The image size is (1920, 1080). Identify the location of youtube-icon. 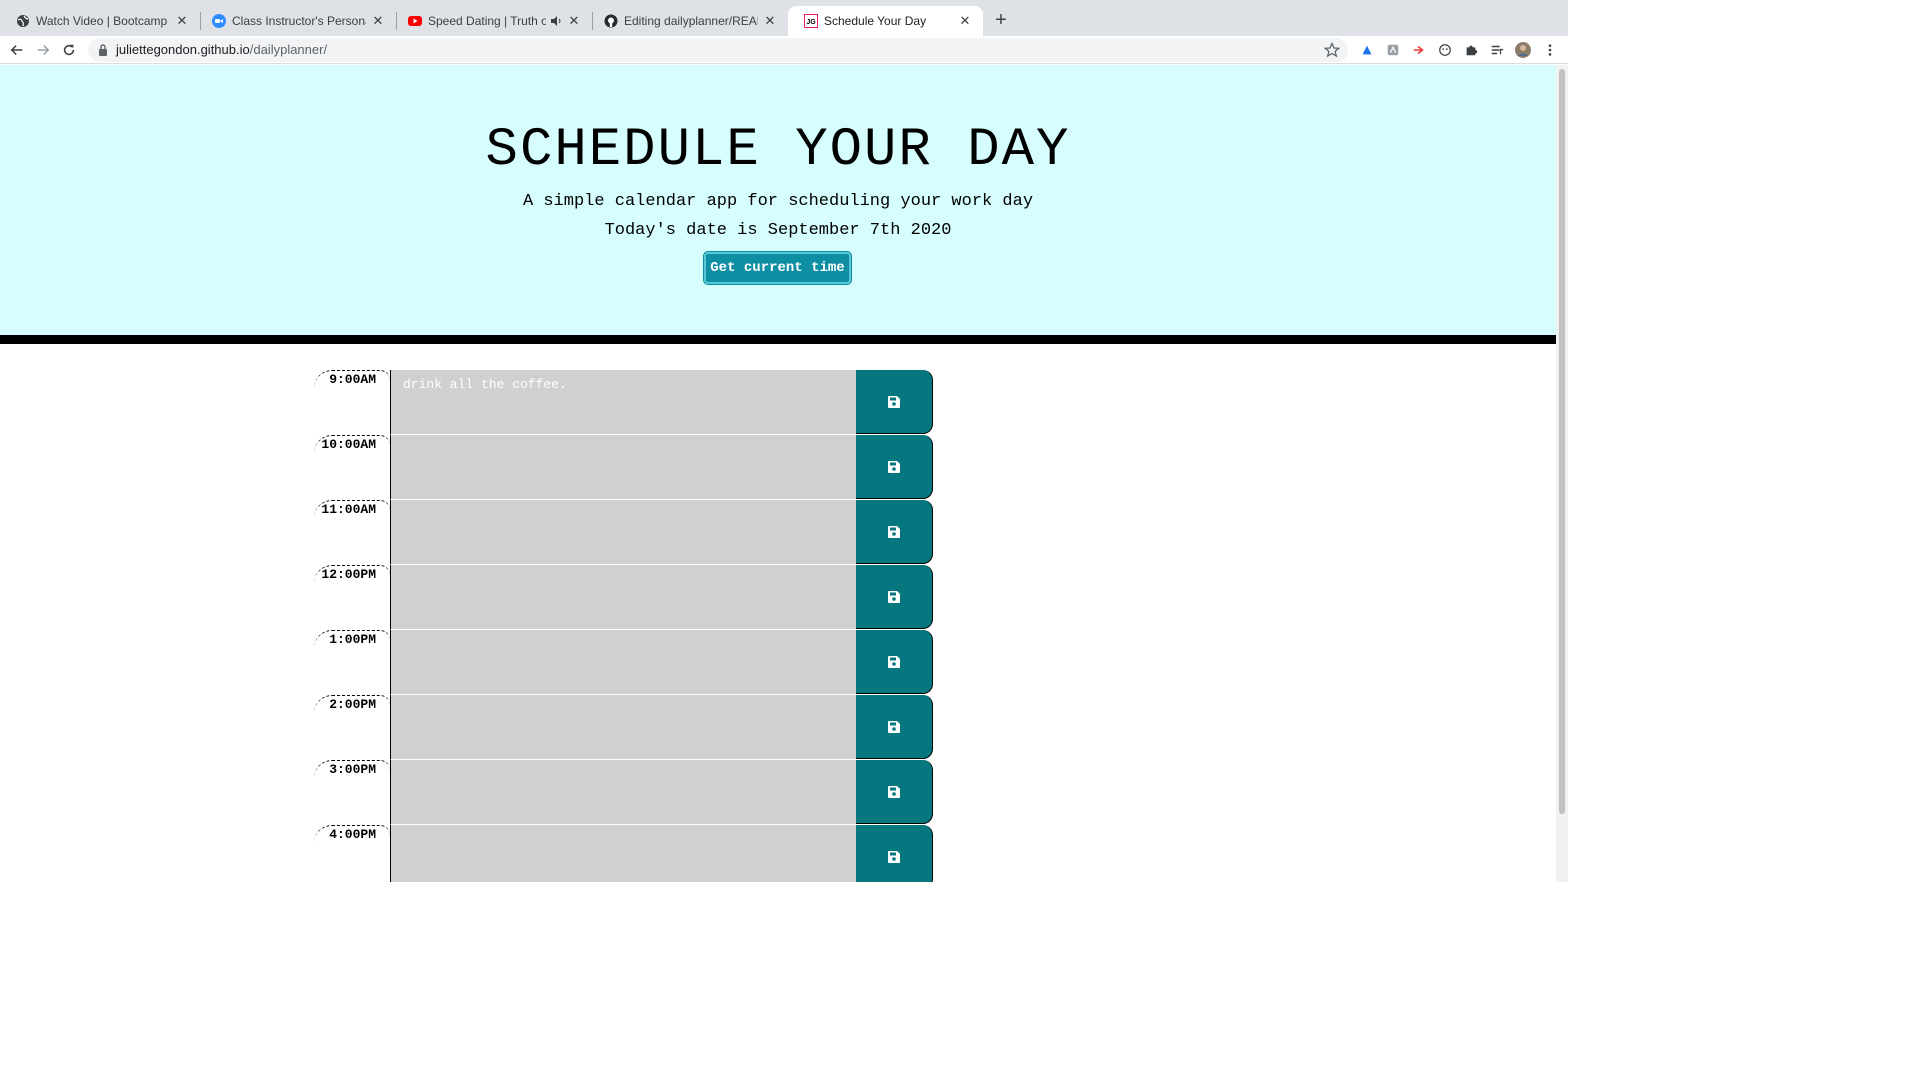
(415, 21).